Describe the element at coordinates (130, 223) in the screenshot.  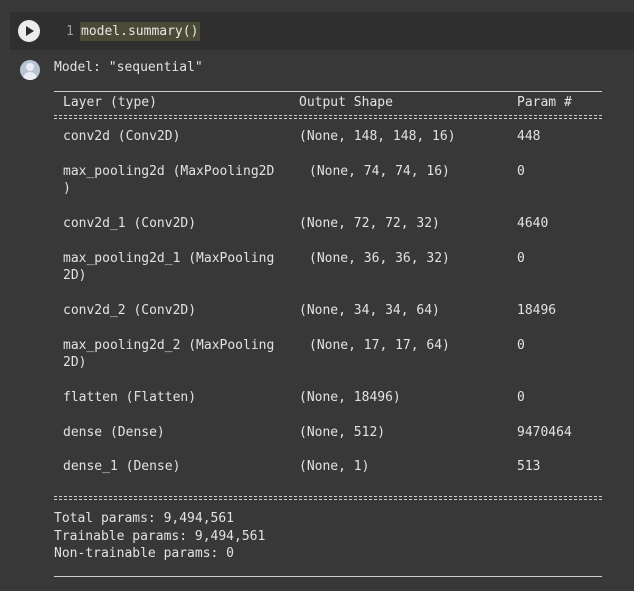
I see `layer-name: conv2d_1 (Conv2D)` at that location.